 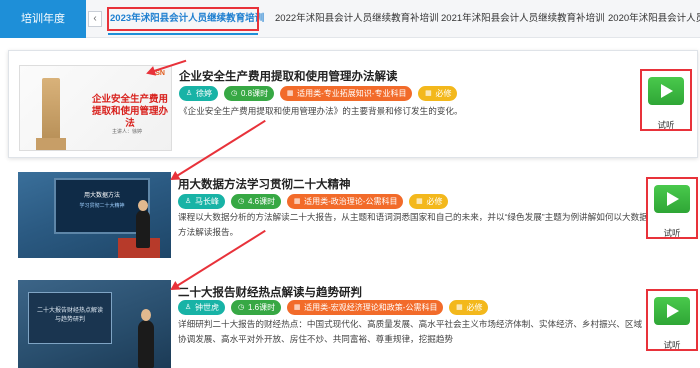 What do you see at coordinates (183, 19) in the screenshot?
I see `active-tab-highlight` at bounding box center [183, 19].